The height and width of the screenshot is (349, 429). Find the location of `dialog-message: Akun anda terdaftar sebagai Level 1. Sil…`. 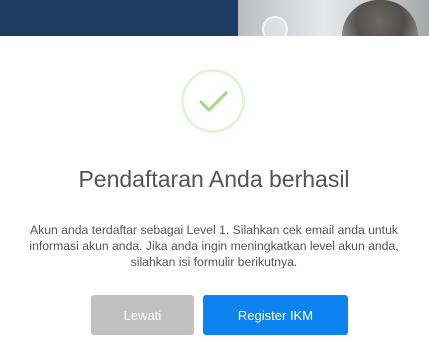

dialog-message: Akun anda terdaftar sebagai Level 1. Sil… is located at coordinates (214, 246).